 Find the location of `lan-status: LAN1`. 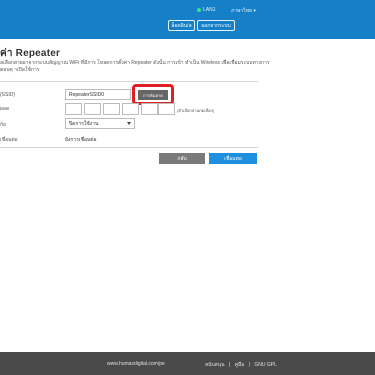

lan-status: LAN1 is located at coordinates (206, 10).